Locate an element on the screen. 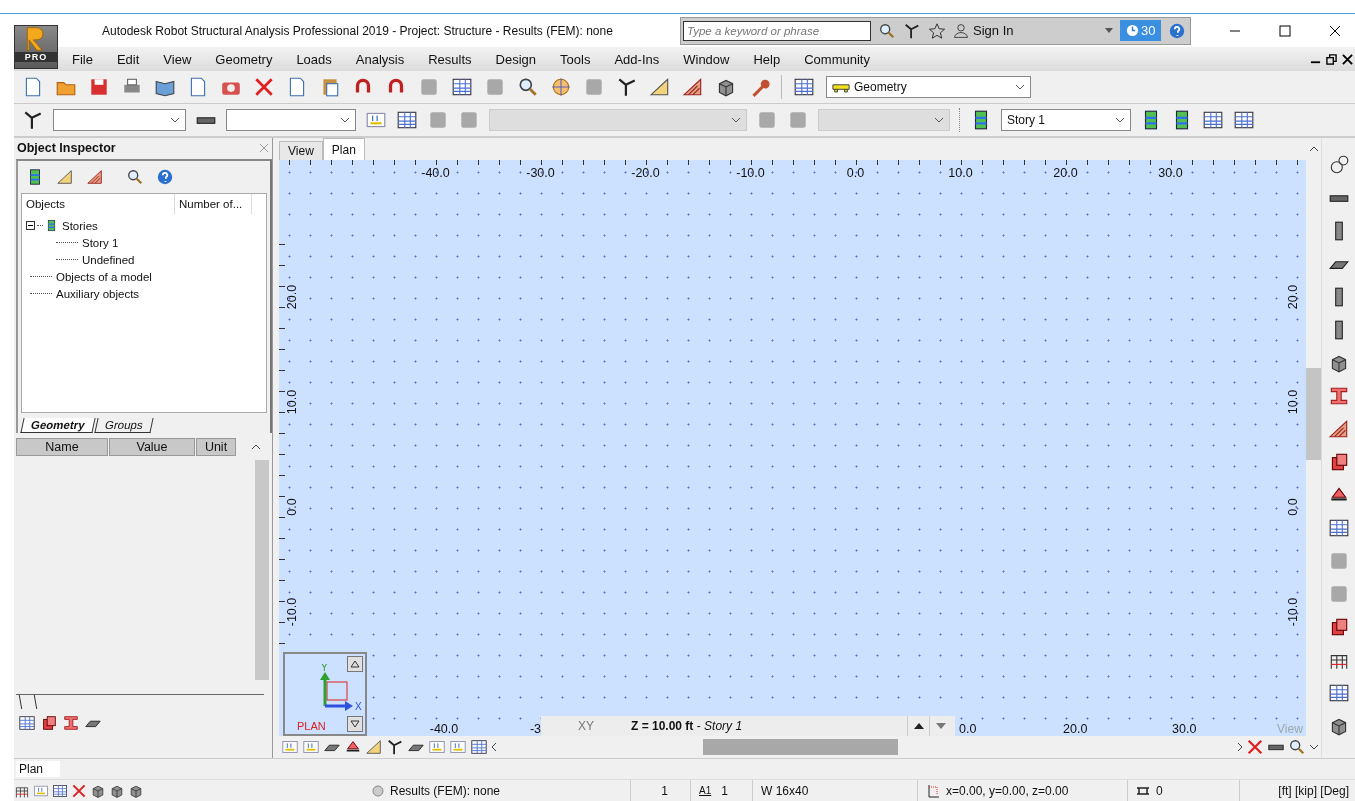 This screenshot has width=1355, height=801. selection-count: 0 is located at coordinates (1159, 790).